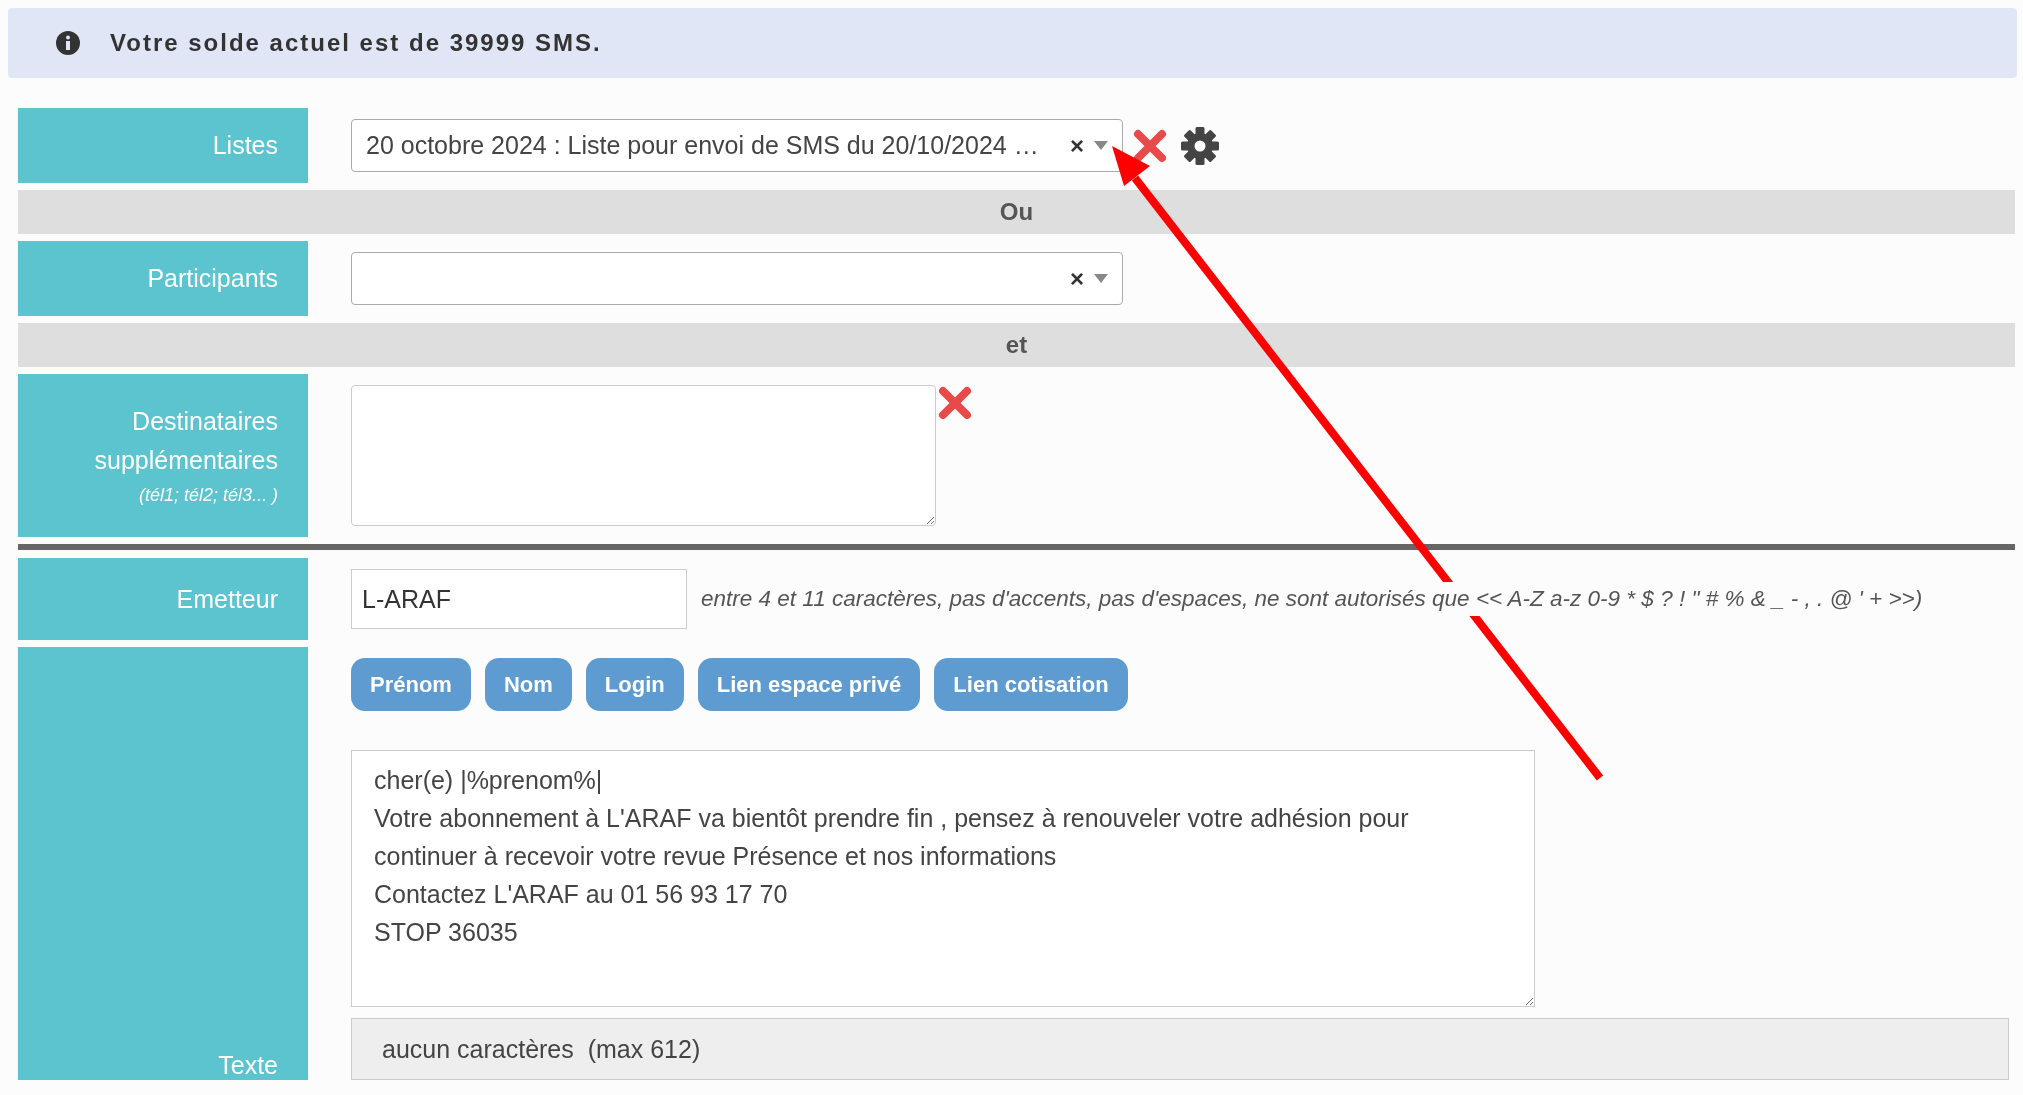 The image size is (2023, 1095). Describe the element at coordinates (68, 43) in the screenshot. I see `info-icon` at that location.